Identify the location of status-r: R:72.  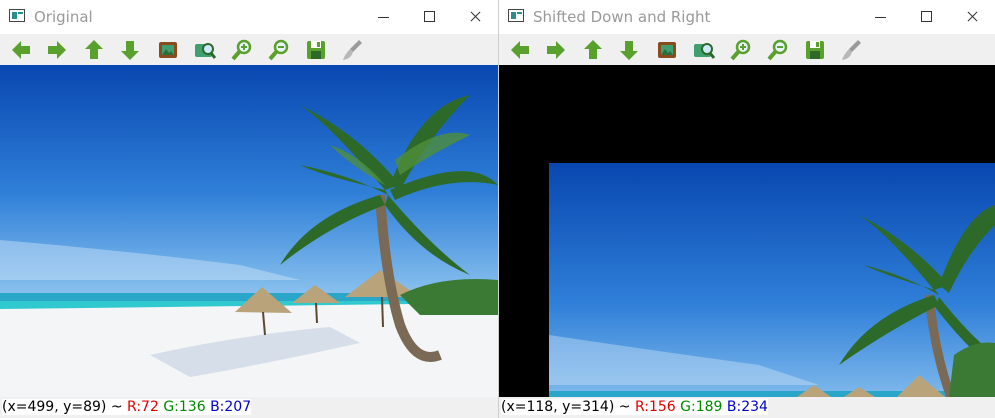
(143, 407).